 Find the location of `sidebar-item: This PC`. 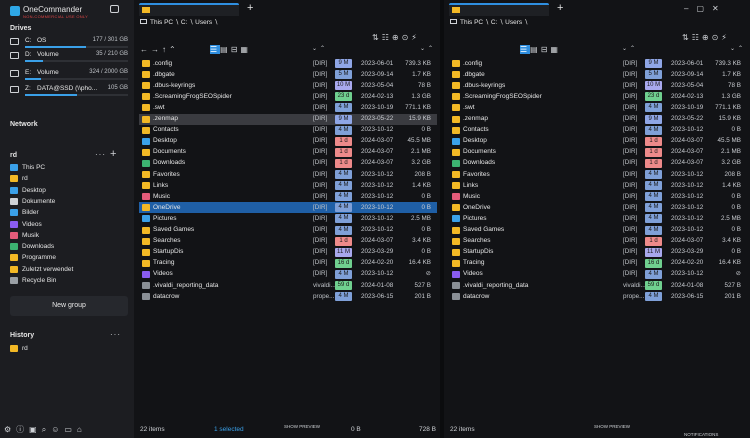

sidebar-item: This PC is located at coordinates (69, 168).